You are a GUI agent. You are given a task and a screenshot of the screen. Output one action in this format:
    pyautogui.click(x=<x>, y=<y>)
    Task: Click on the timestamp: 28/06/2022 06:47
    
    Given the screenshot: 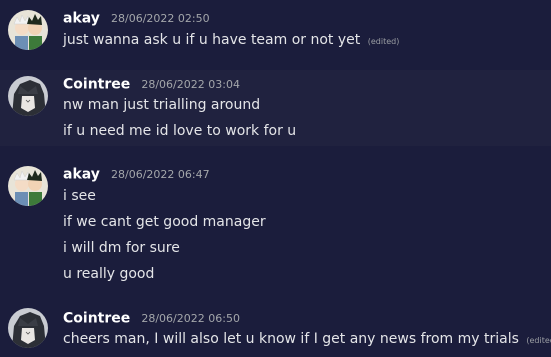 What is the action you would take?
    pyautogui.click(x=160, y=174)
    